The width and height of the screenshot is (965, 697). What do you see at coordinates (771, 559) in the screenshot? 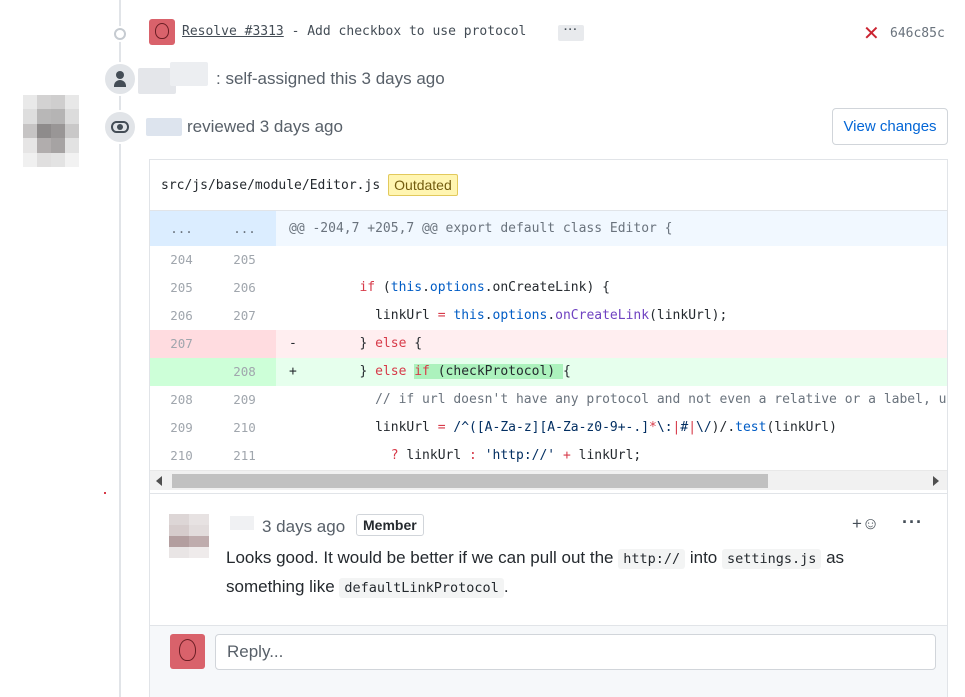
I see `inline-code: settings.js` at bounding box center [771, 559].